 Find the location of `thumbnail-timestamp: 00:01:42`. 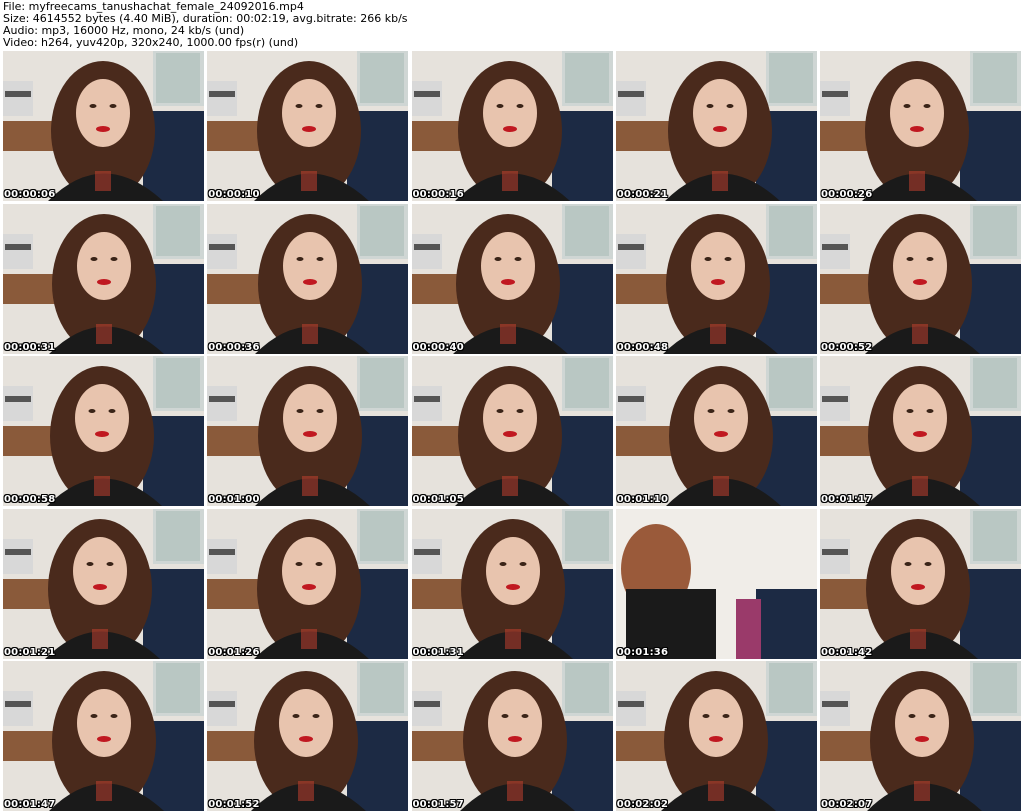

thumbnail-timestamp: 00:01:42 is located at coordinates (847, 652).